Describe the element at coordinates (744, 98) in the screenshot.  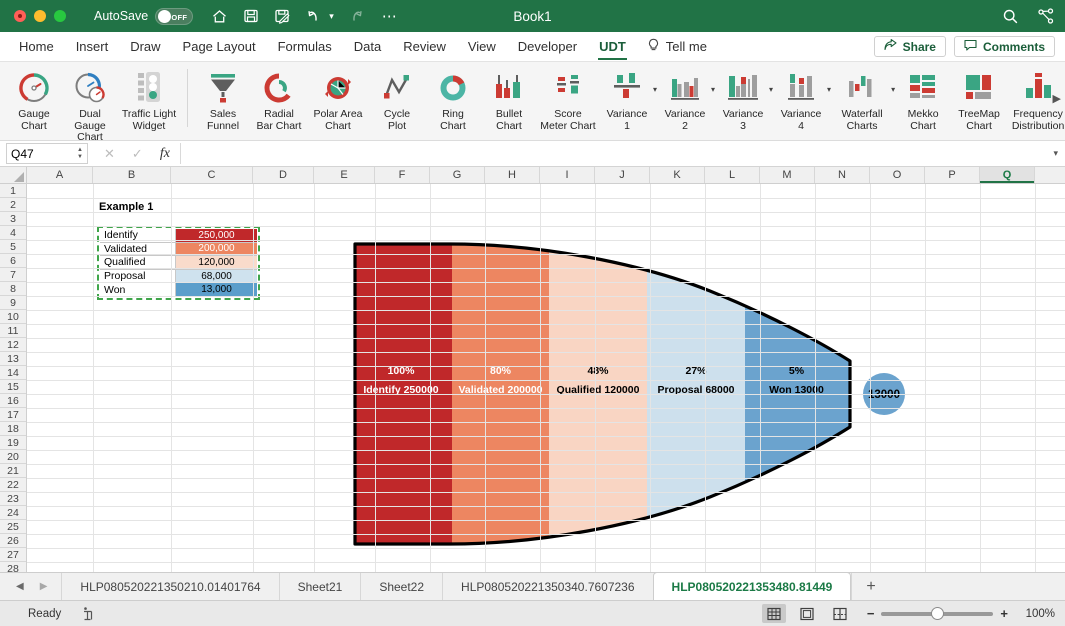
I see `ribbon-item-variance-3: Variance 3 ▾` at that location.